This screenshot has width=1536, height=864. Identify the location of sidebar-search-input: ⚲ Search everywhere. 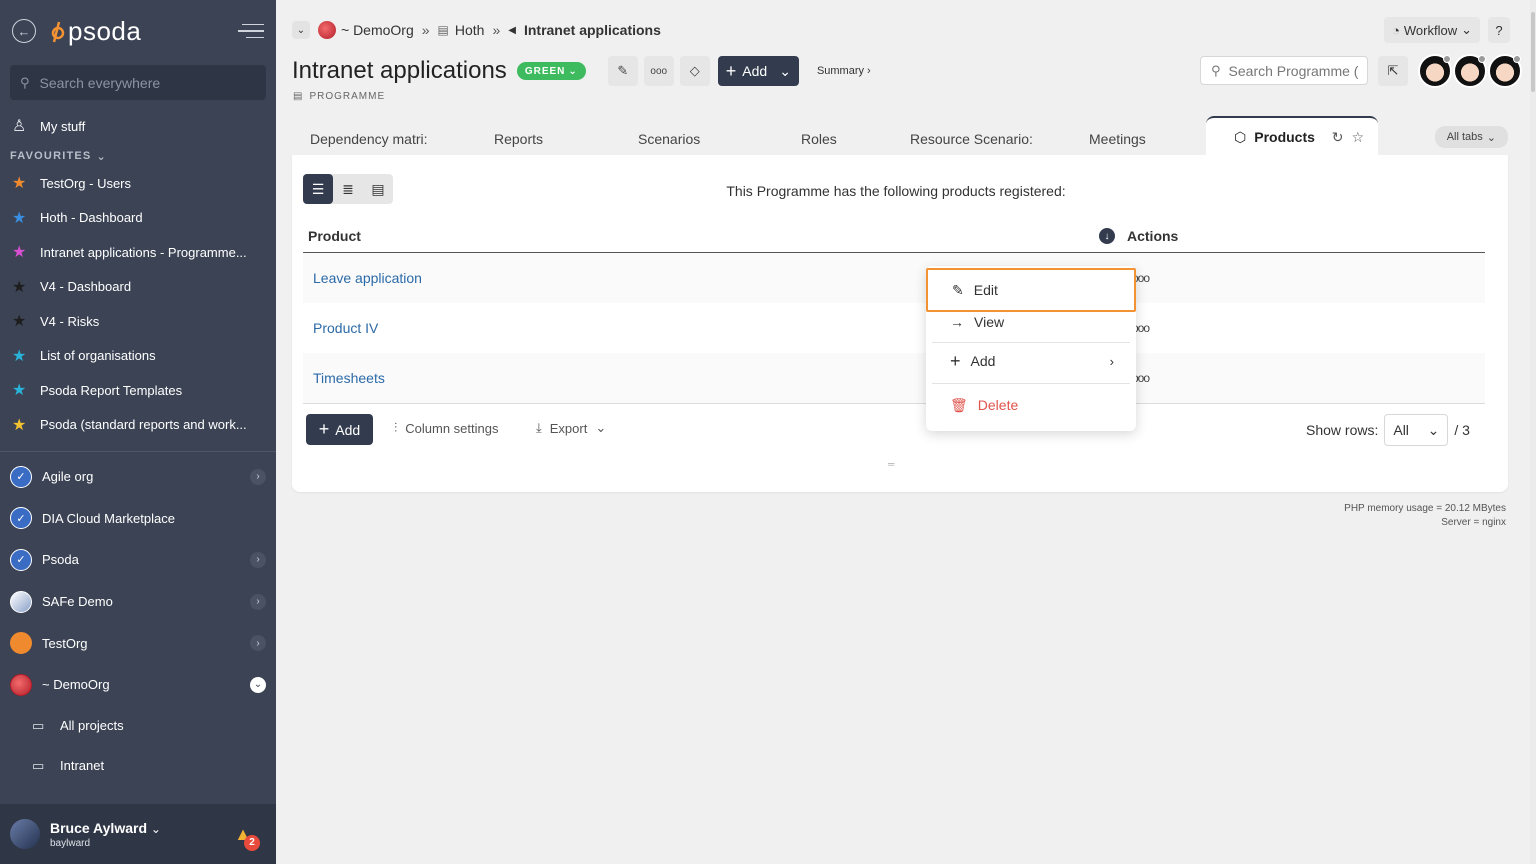
(138, 82).